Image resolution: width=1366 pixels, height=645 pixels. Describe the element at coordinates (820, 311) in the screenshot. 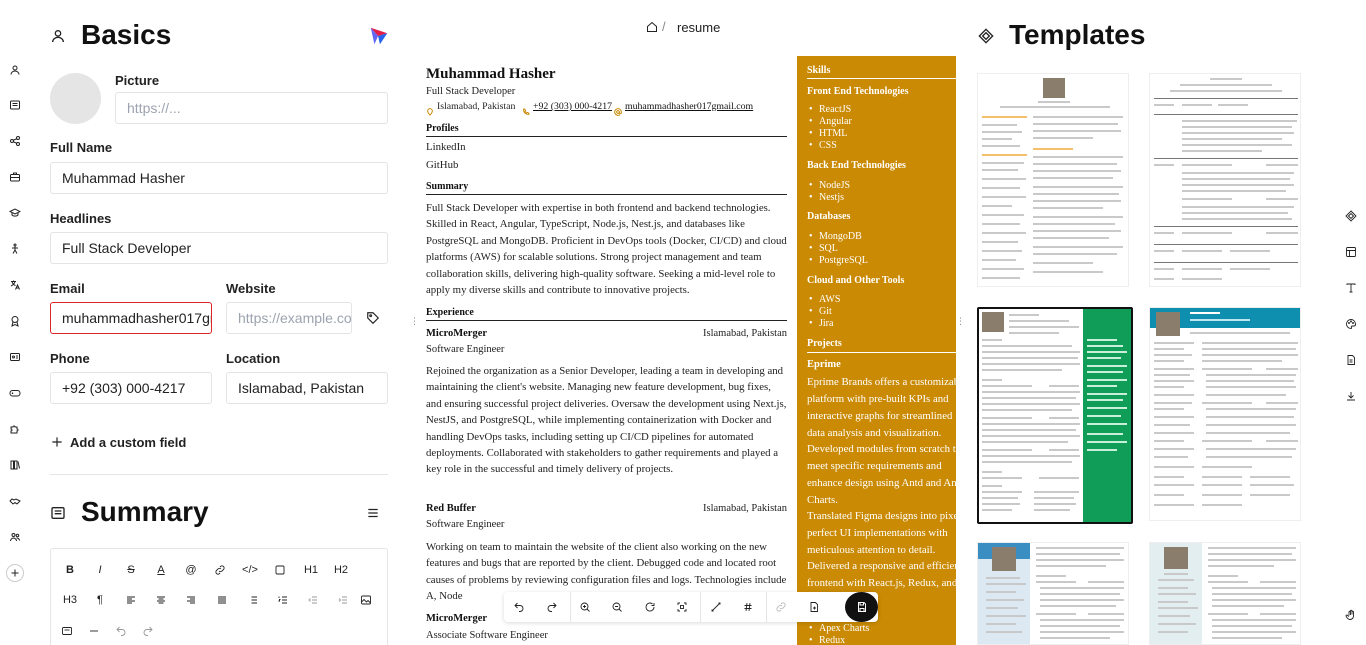

I see `skill-item: Git` at that location.